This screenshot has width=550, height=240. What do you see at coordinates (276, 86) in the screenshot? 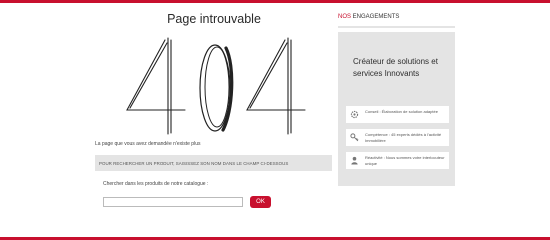
I see `digit-four-right` at bounding box center [276, 86].